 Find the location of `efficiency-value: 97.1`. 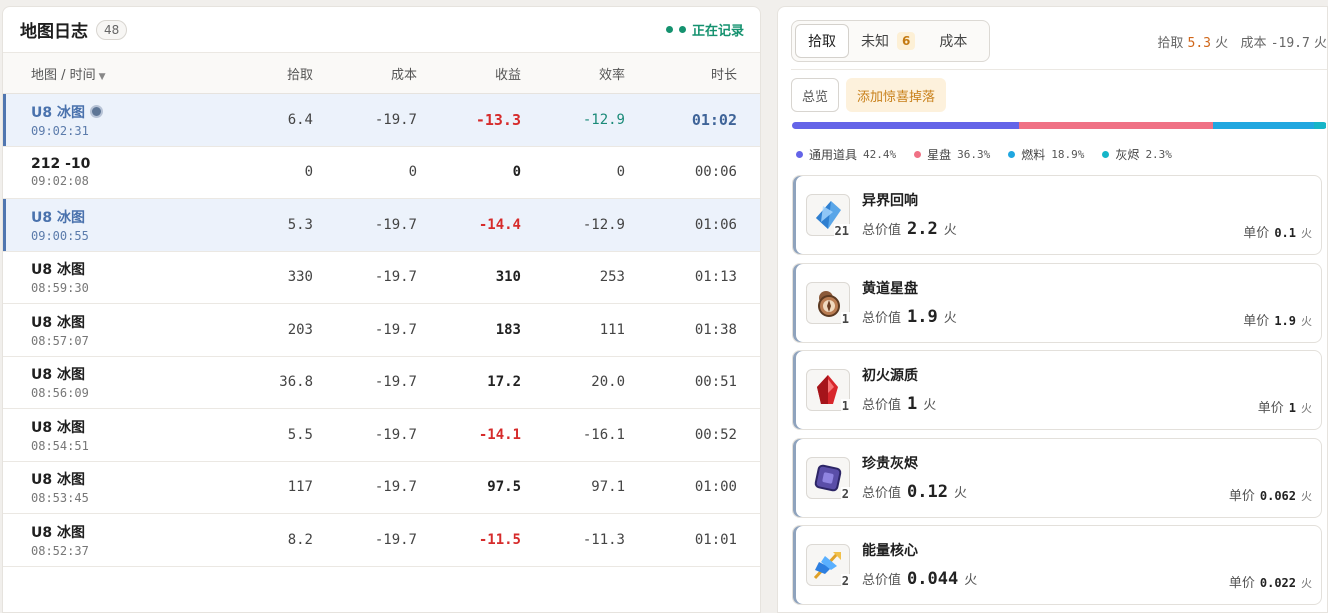

efficiency-value: 97.1 is located at coordinates (608, 487).